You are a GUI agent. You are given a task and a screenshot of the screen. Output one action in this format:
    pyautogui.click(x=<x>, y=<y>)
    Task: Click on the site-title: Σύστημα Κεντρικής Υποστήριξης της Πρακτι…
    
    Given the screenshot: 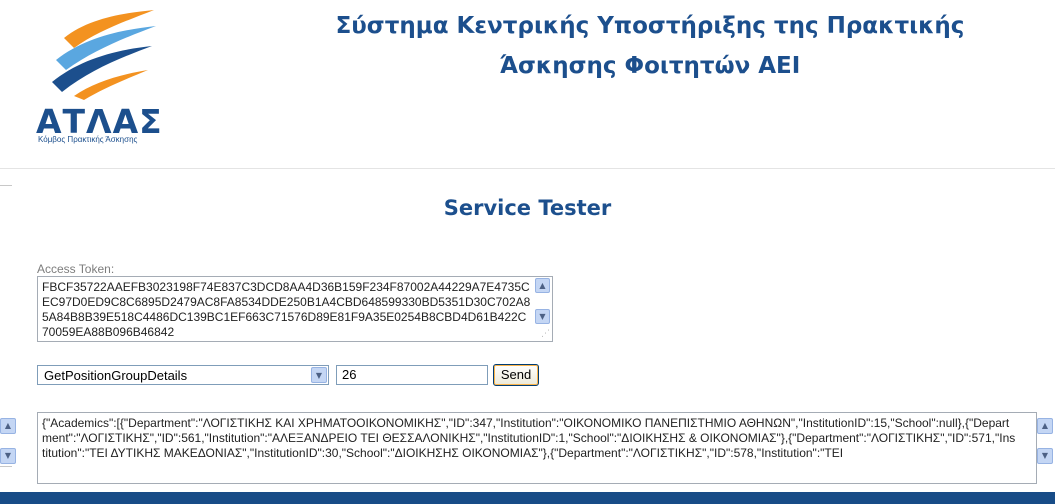 What is the action you would take?
    pyautogui.click(x=650, y=46)
    